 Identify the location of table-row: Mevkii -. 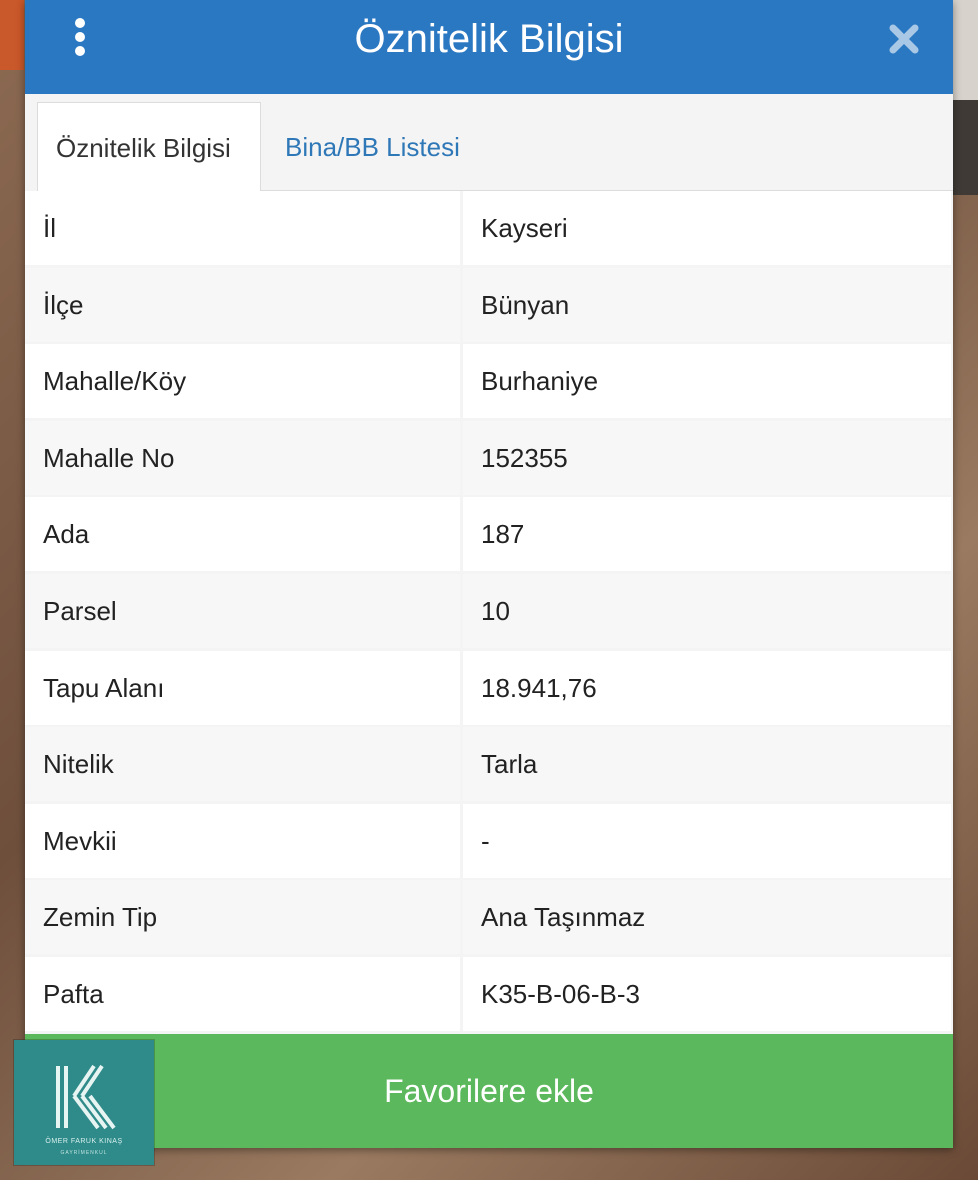
(488, 842).